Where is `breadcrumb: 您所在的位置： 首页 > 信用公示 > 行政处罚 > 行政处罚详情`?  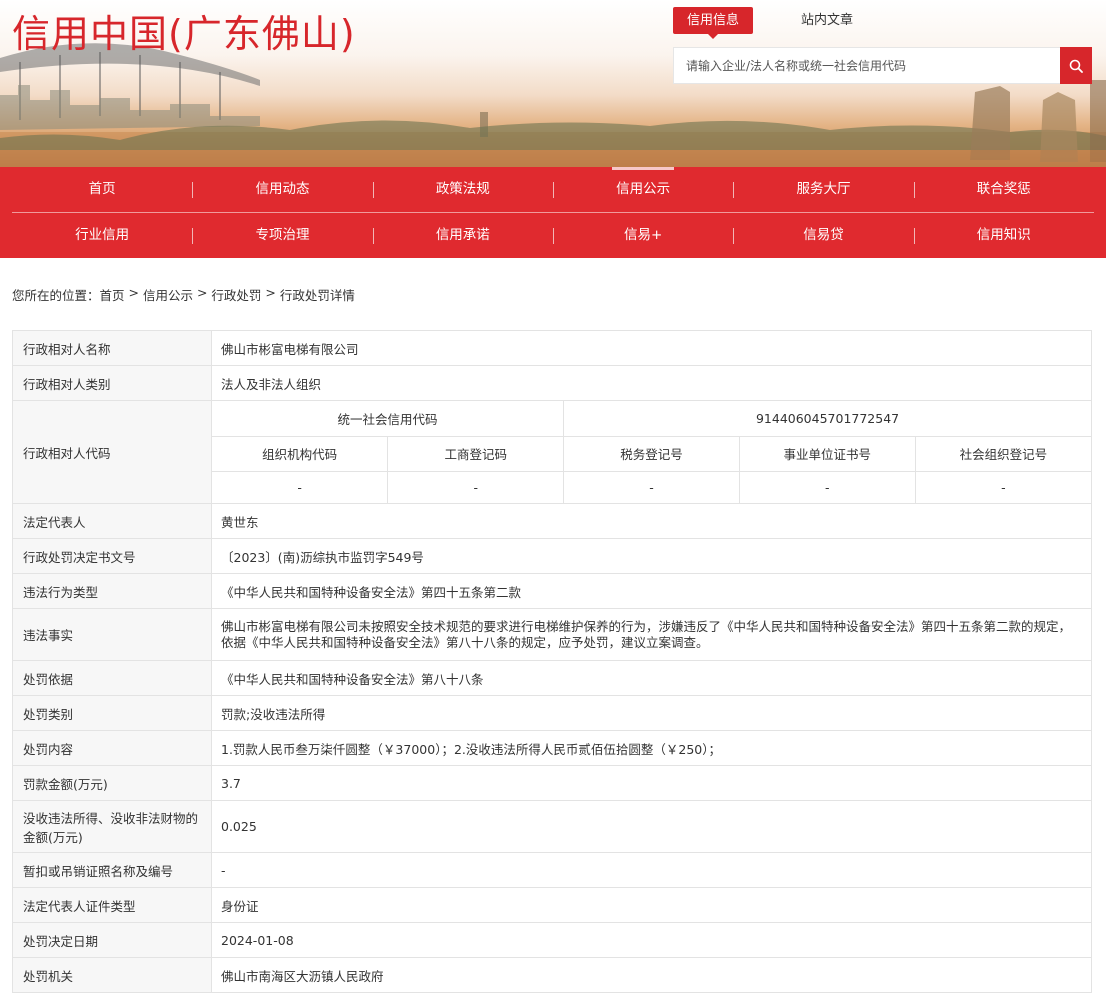
breadcrumb: 您所在的位置： 首页 > 信用公示 > 行政处罚 > 行政处罚详情 is located at coordinates (183, 294).